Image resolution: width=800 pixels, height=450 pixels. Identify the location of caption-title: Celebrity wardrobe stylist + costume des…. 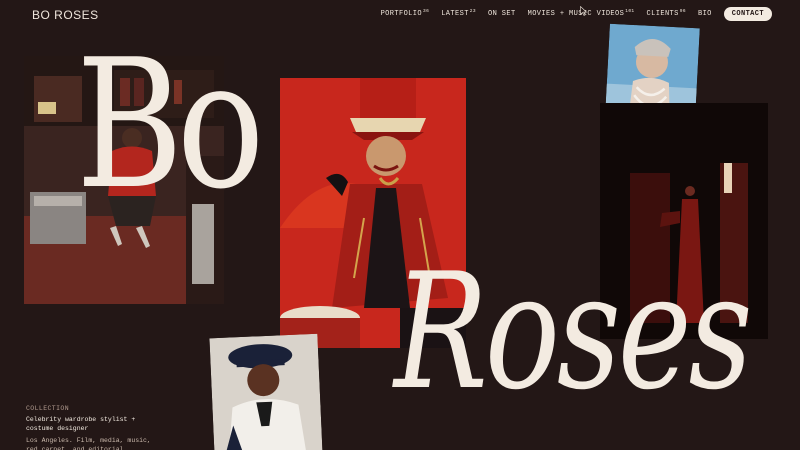
(81, 423).